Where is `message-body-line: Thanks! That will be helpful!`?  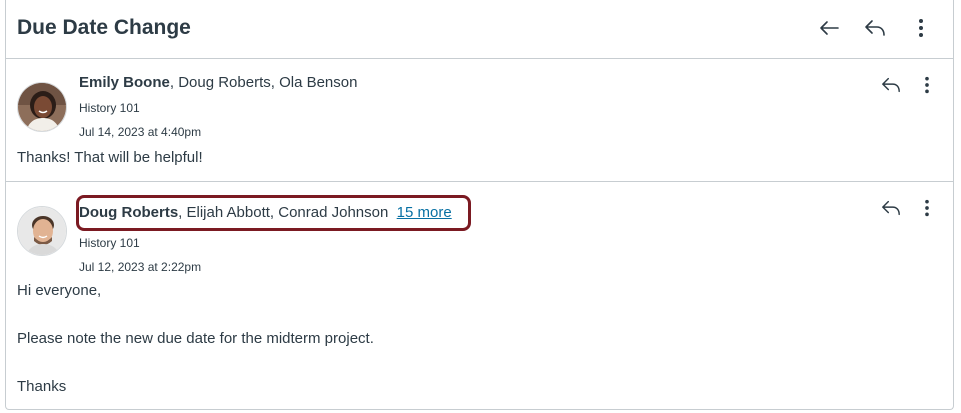
message-body-line: Thanks! That will be helpful! is located at coordinates (110, 157).